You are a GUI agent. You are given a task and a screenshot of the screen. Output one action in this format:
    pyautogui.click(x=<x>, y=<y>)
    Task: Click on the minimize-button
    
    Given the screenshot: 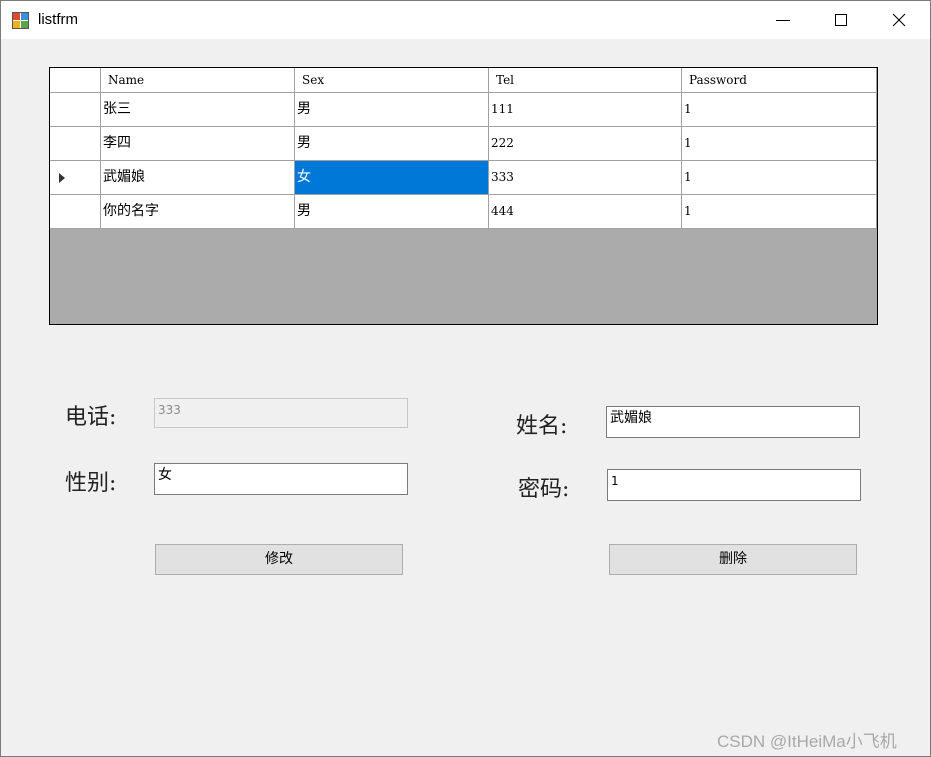 What is the action you would take?
    pyautogui.click(x=783, y=20)
    